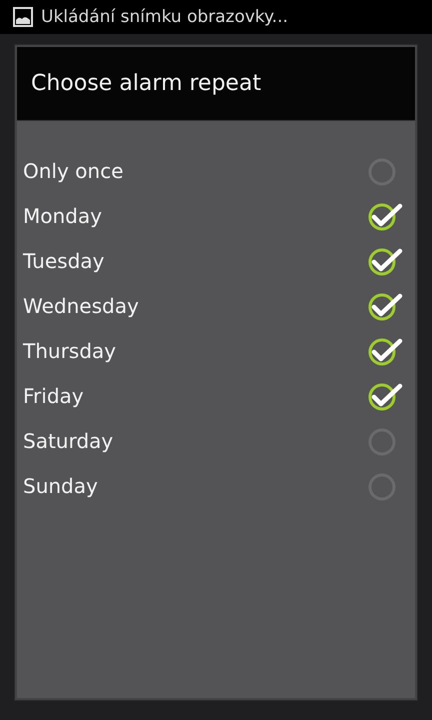 The image size is (432, 720). I want to click on dialog-title: Choose alarm repeat, so click(146, 83).